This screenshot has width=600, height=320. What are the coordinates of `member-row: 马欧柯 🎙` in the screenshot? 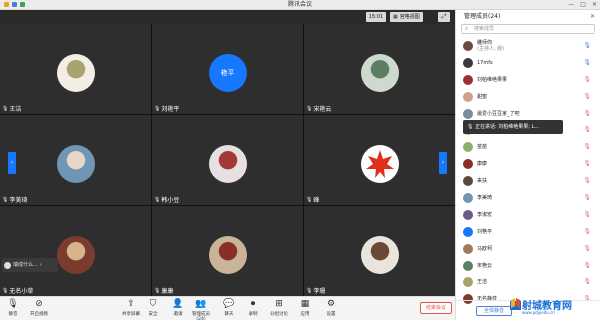 It's located at (528, 249).